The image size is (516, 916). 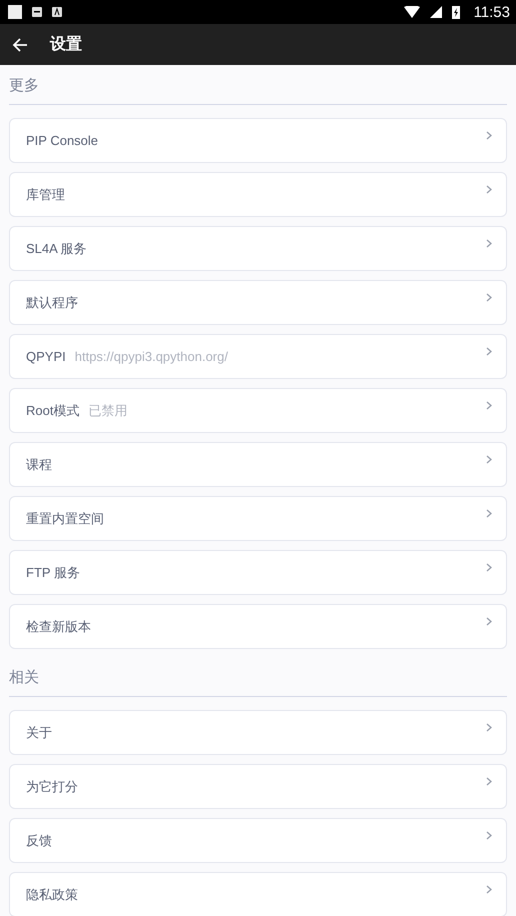 What do you see at coordinates (39, 733) in the screenshot?
I see `item-label: 关于` at bounding box center [39, 733].